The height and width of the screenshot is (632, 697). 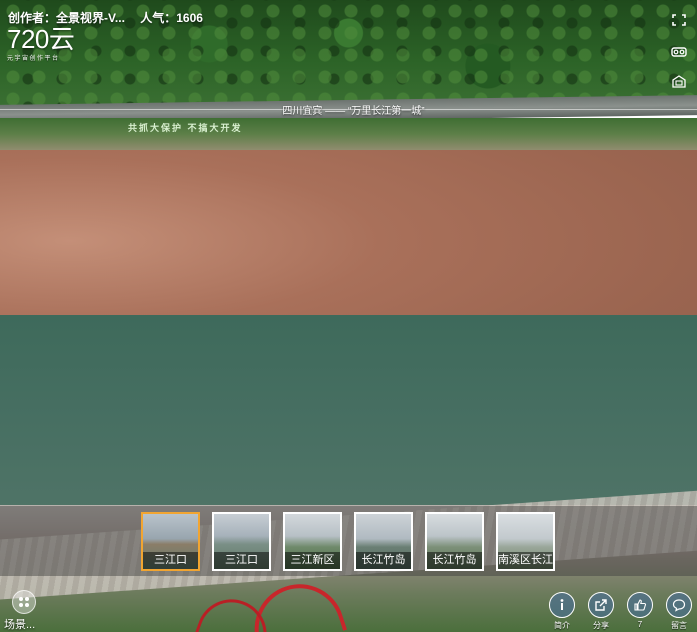 I want to click on bank-slogan: 共抓大保护 不搞大开发, so click(x=185, y=128).